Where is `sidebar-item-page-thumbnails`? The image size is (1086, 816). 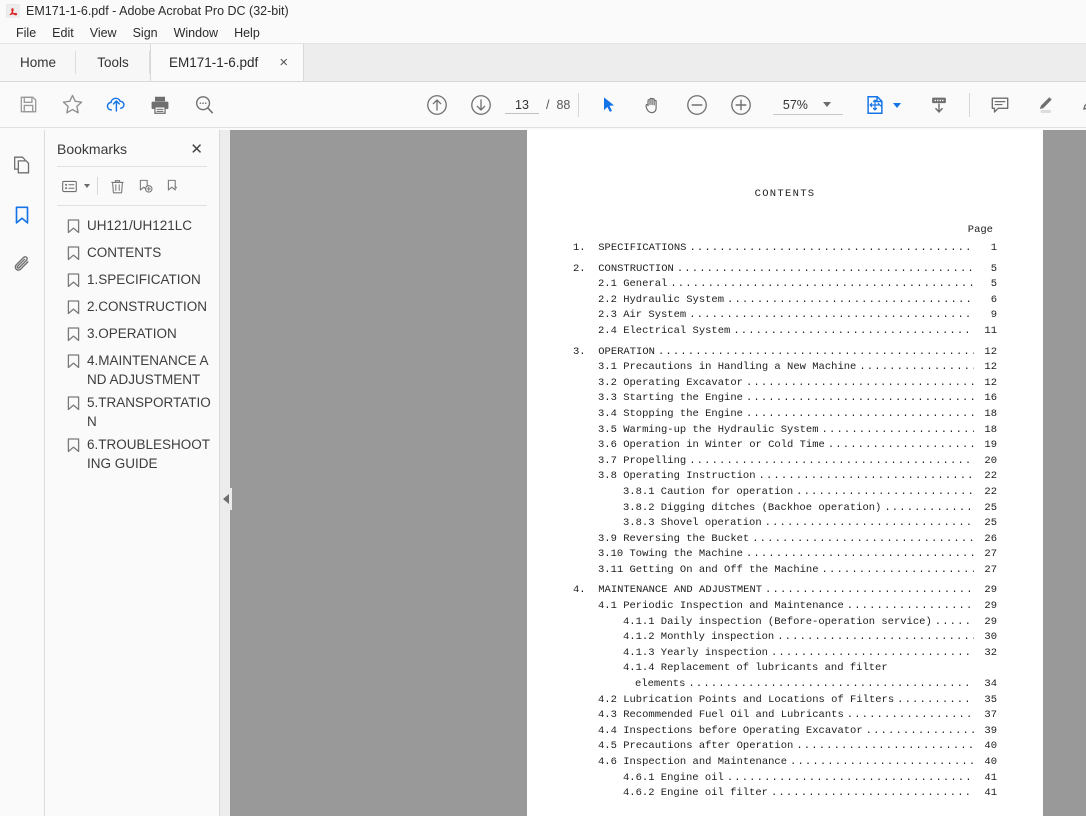
sidebar-item-page-thumbnails is located at coordinates (22, 165).